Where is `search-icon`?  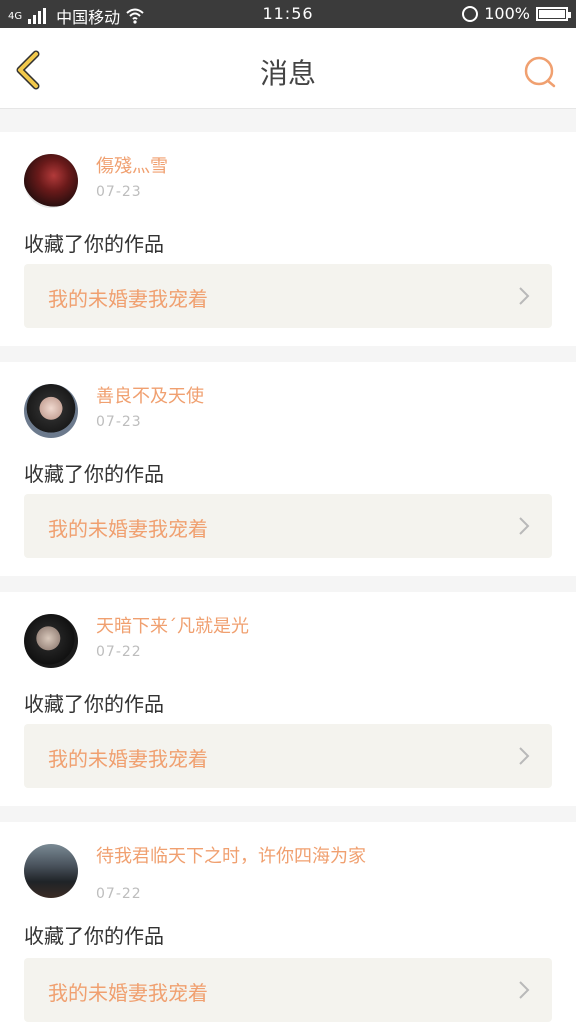 search-icon is located at coordinates (540, 72).